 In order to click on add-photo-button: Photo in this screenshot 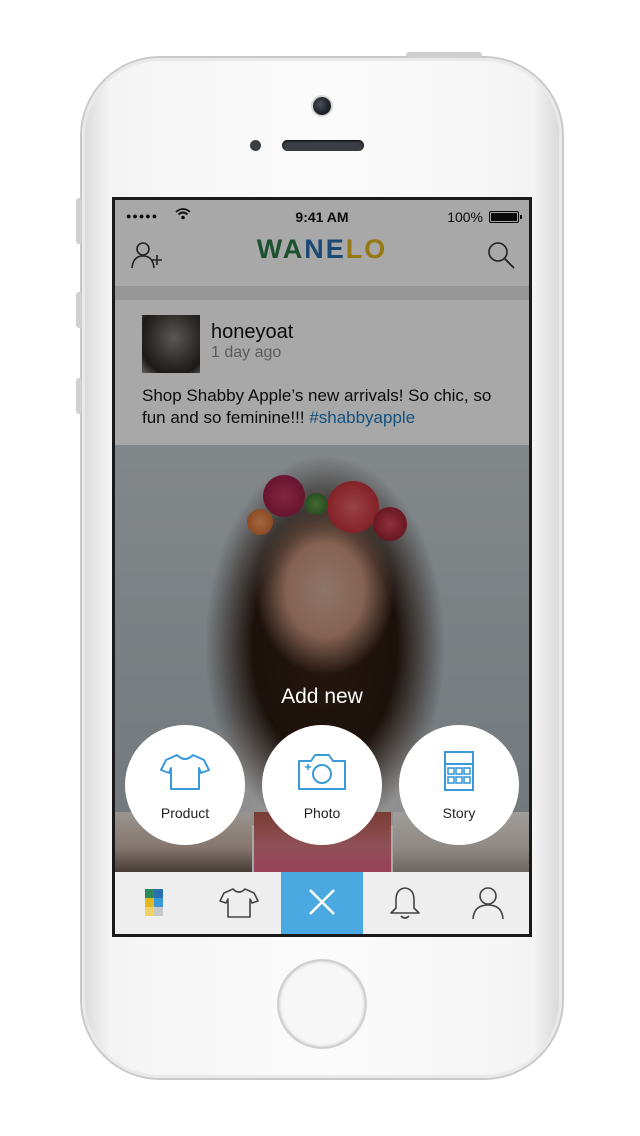, I will do `click(322, 785)`.